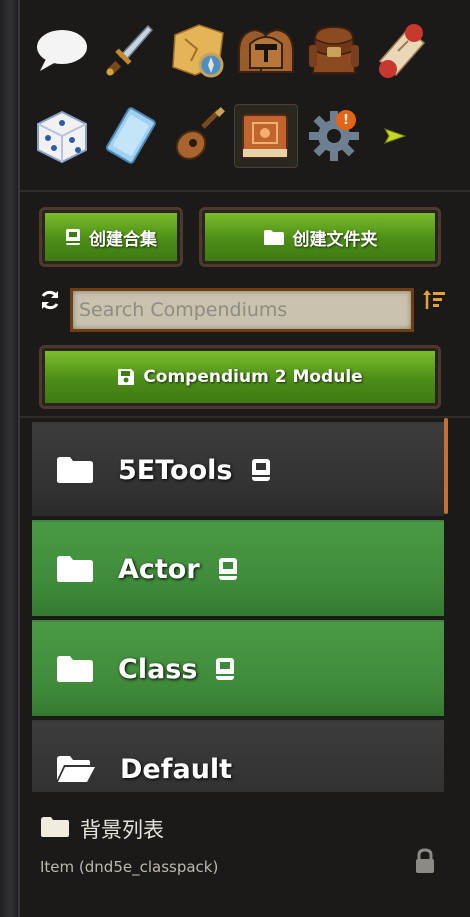  I want to click on sort-order-icon, so click(434, 299).